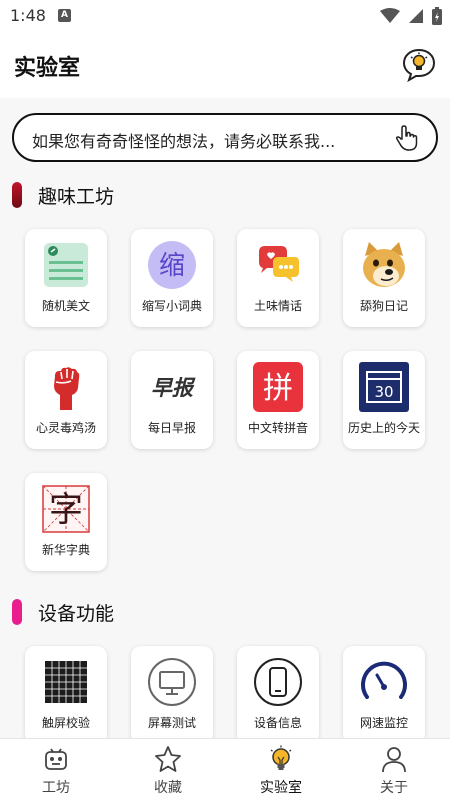  I want to click on nav-label: 工坊, so click(56, 788).